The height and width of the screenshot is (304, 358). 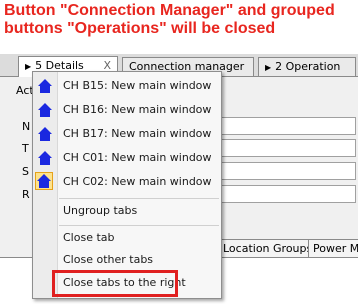 I want to click on menu-item-label: CH C02: New main window, so click(x=137, y=181).